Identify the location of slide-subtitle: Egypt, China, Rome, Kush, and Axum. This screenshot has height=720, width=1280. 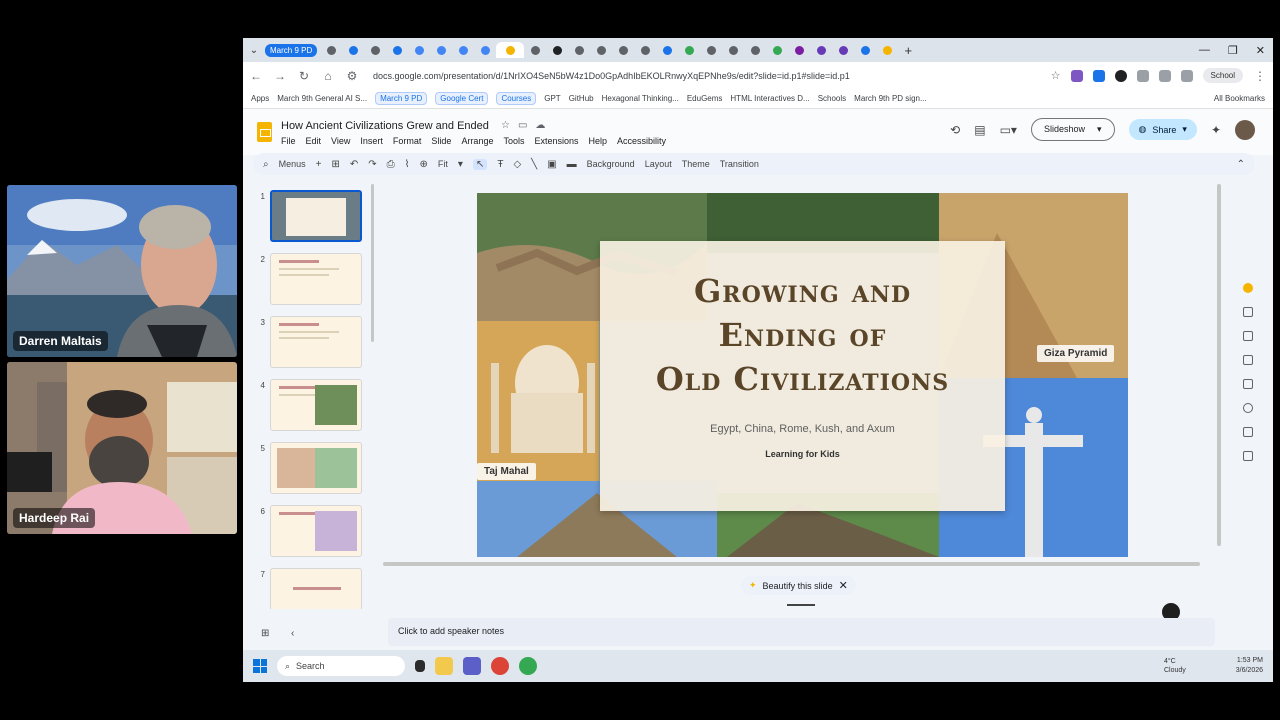
(802, 429).